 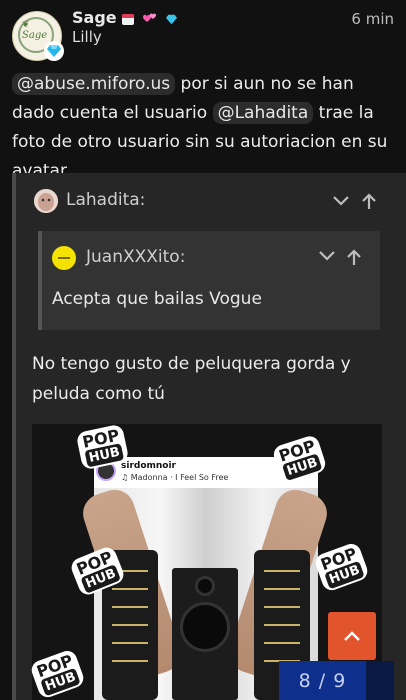 What do you see at coordinates (380, 680) in the screenshot?
I see `pager-extension` at bounding box center [380, 680].